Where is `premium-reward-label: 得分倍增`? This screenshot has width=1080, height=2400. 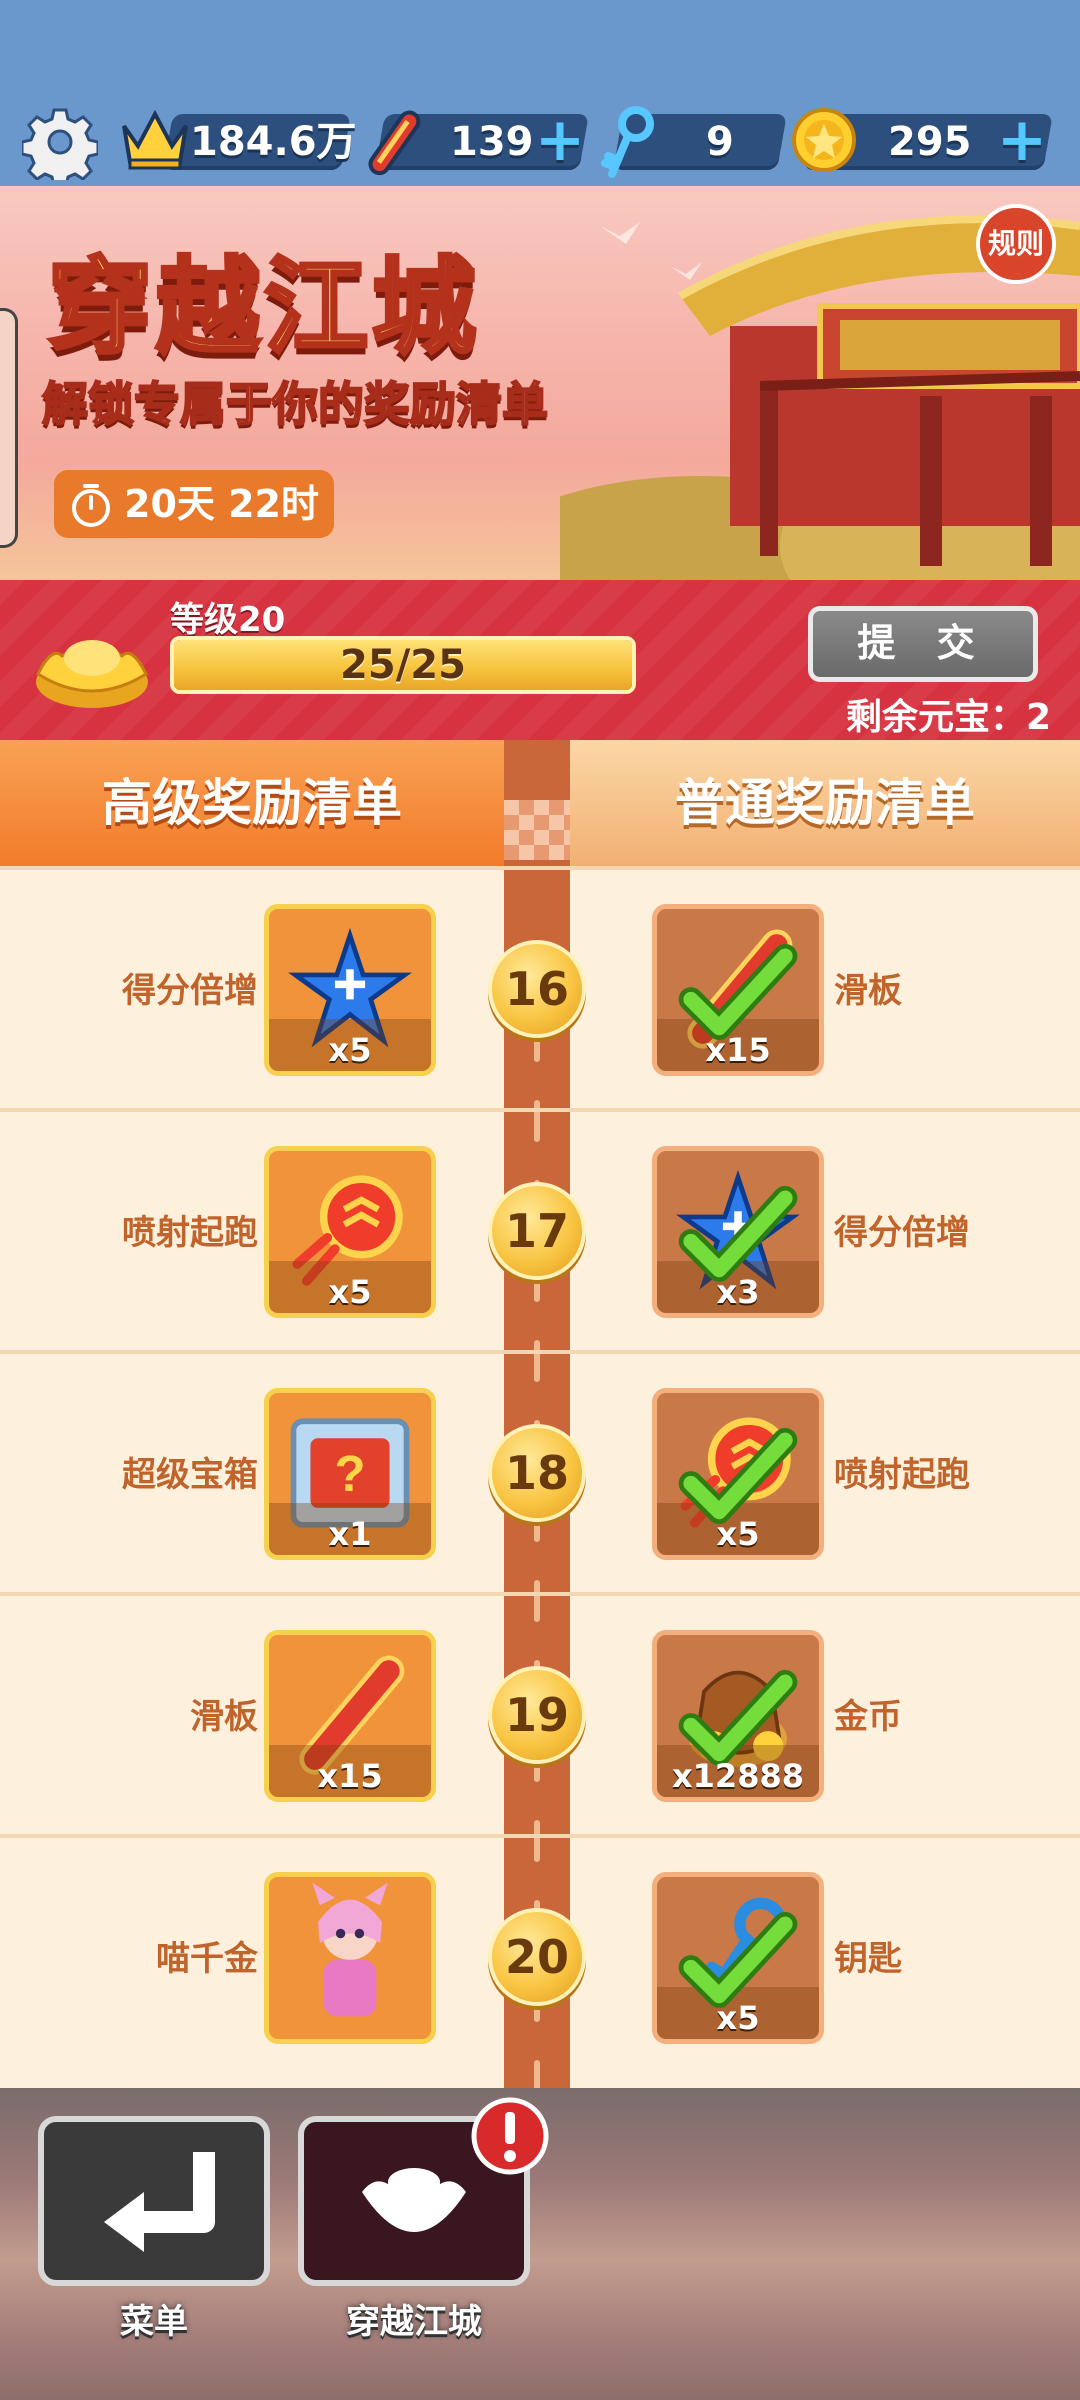 premium-reward-label: 得分倍增 is located at coordinates (190, 991).